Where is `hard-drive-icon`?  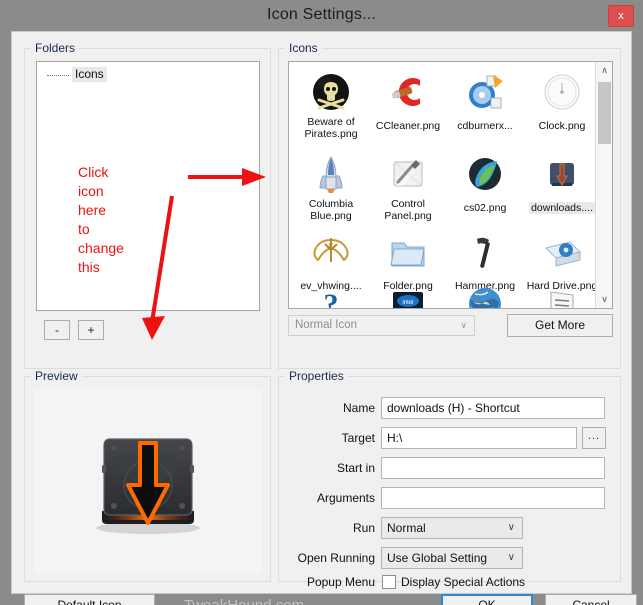
hard-drive-icon is located at coordinates (562, 252).